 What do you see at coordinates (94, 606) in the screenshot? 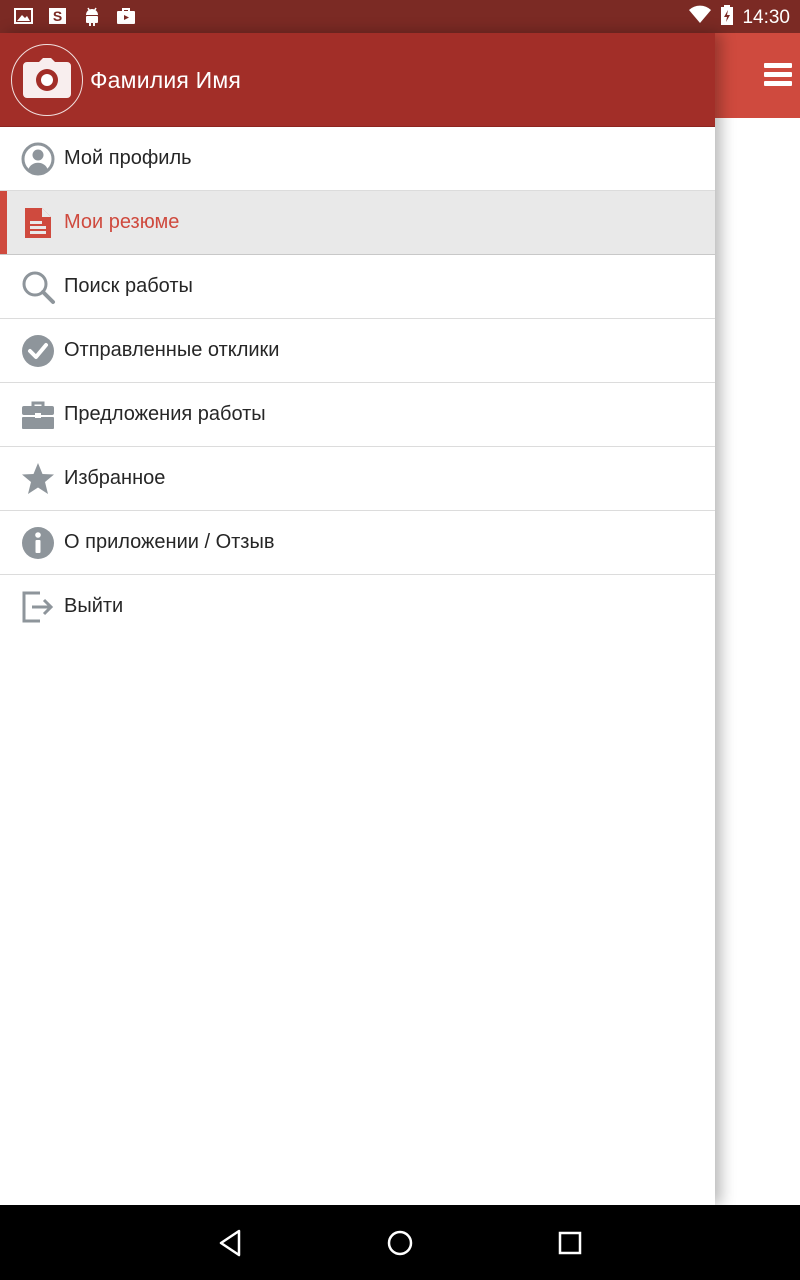
I see `menu-item-label: Выйти` at bounding box center [94, 606].